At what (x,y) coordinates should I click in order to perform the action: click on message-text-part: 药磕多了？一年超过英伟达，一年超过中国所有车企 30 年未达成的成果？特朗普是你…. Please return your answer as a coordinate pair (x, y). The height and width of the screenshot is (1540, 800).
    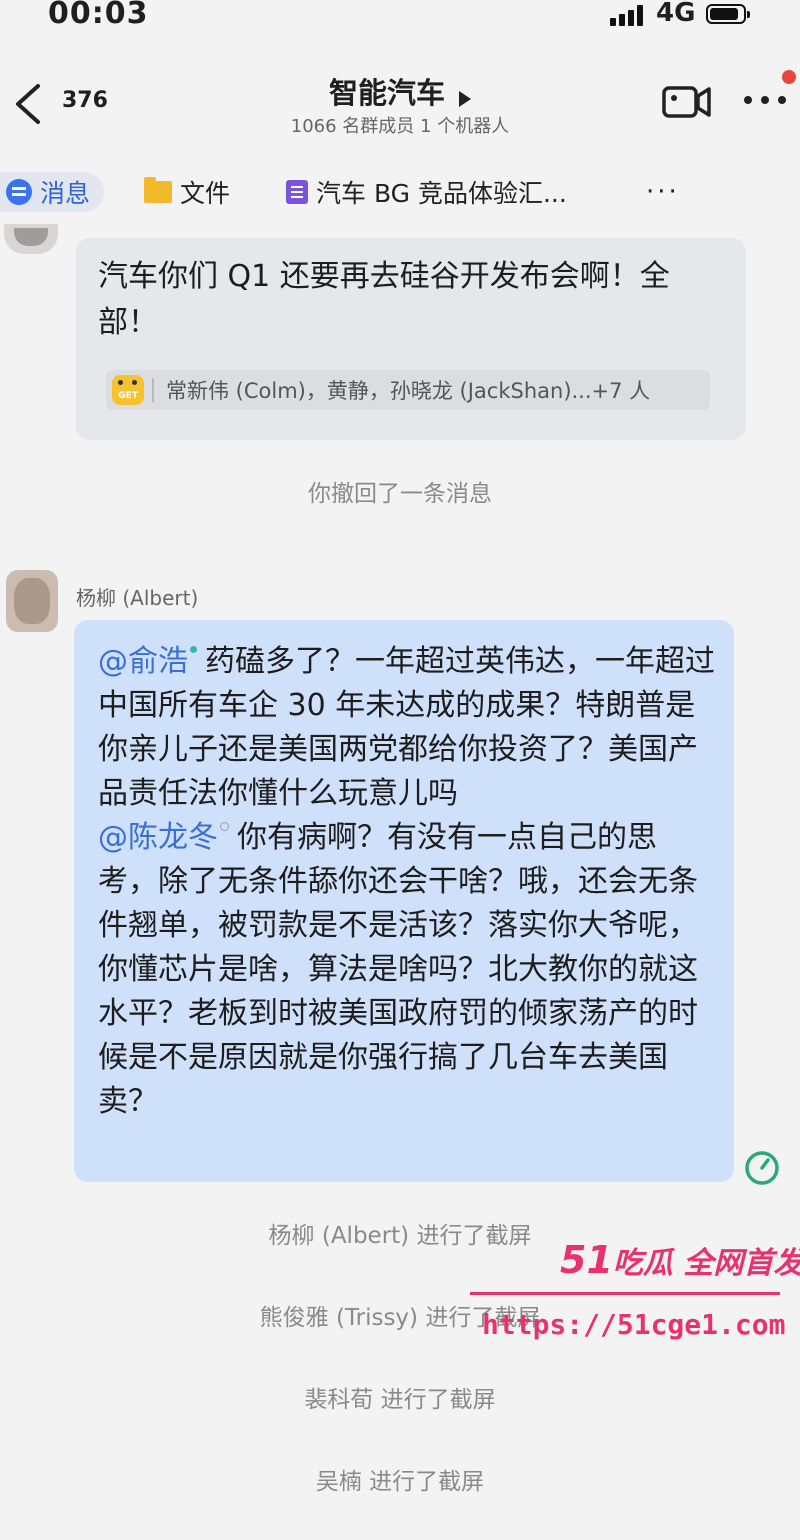
    Looking at the image, I should click on (406, 727).